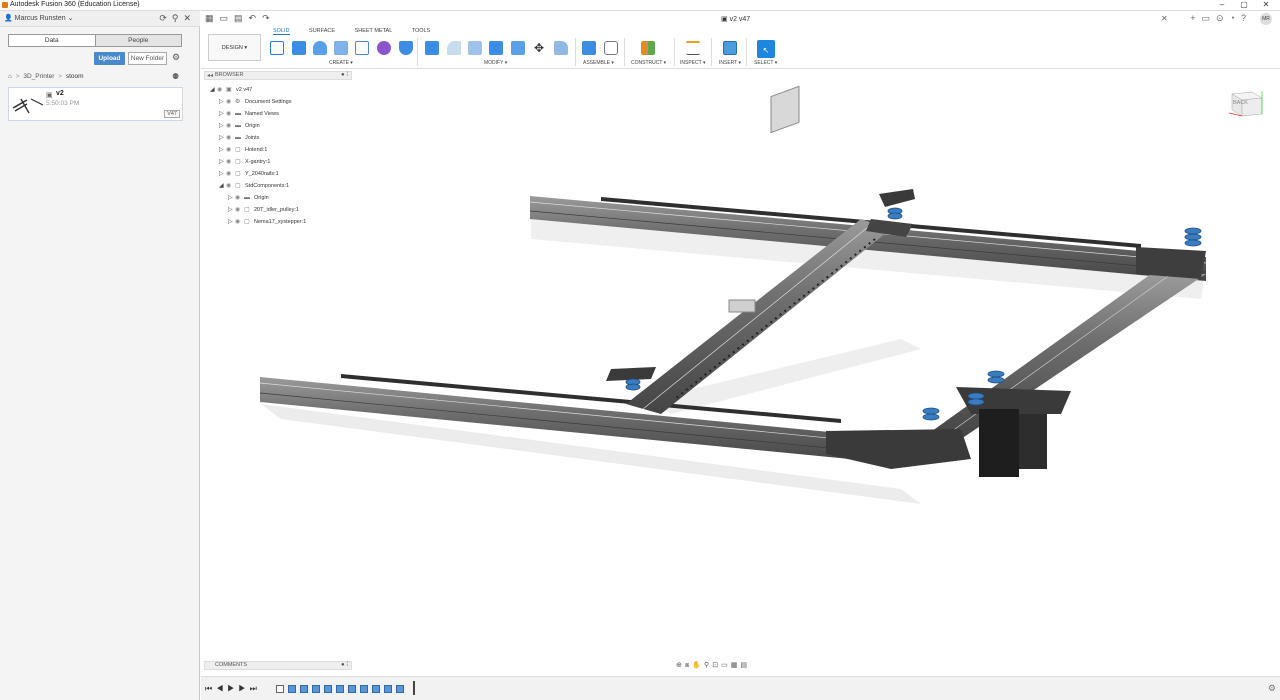 The width and height of the screenshot is (1280, 700). Describe the element at coordinates (212, 18) in the screenshot. I see `grid-icon: ▦` at that location.